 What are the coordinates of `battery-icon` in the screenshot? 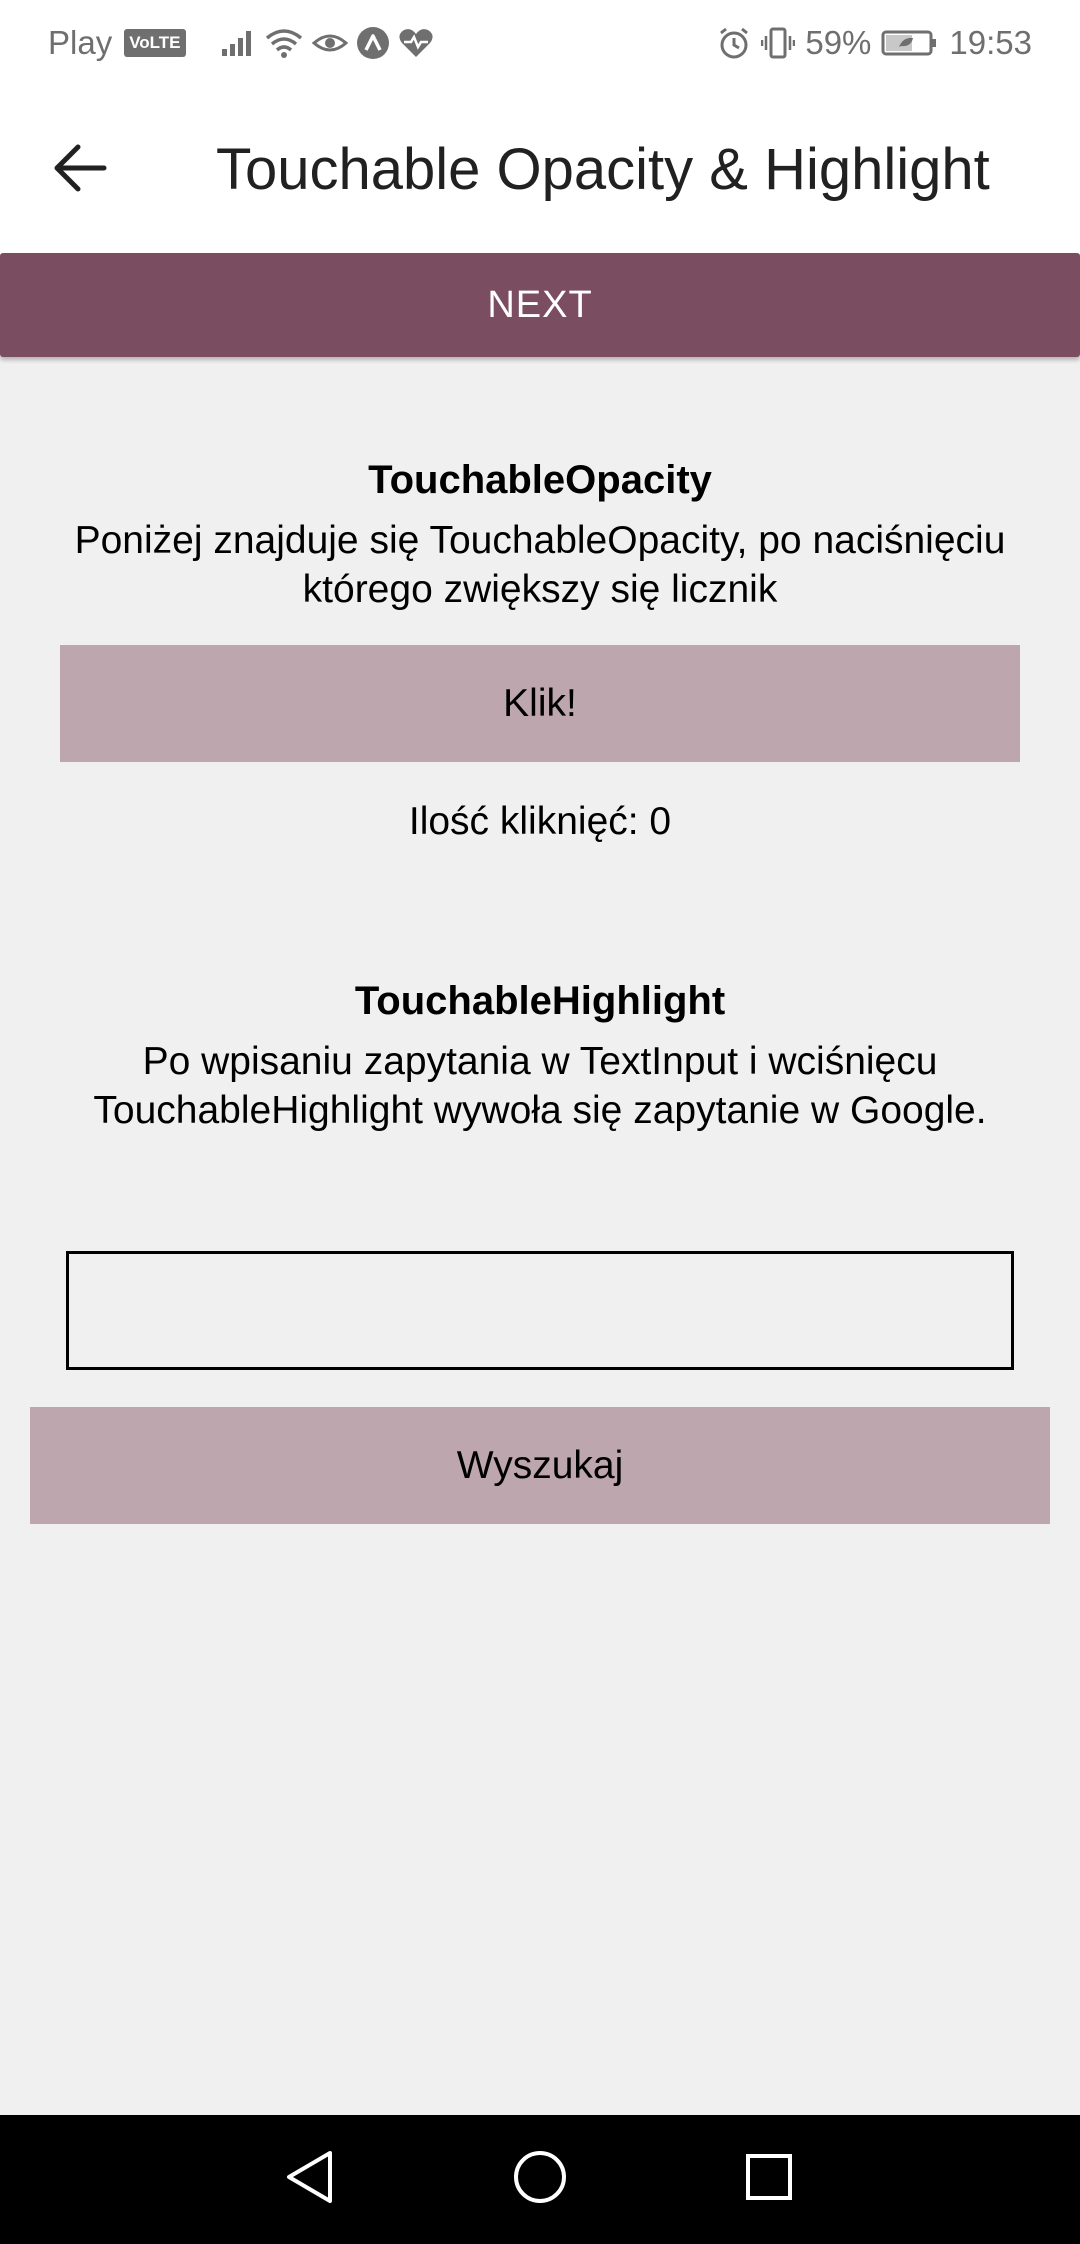 It's located at (910, 43).